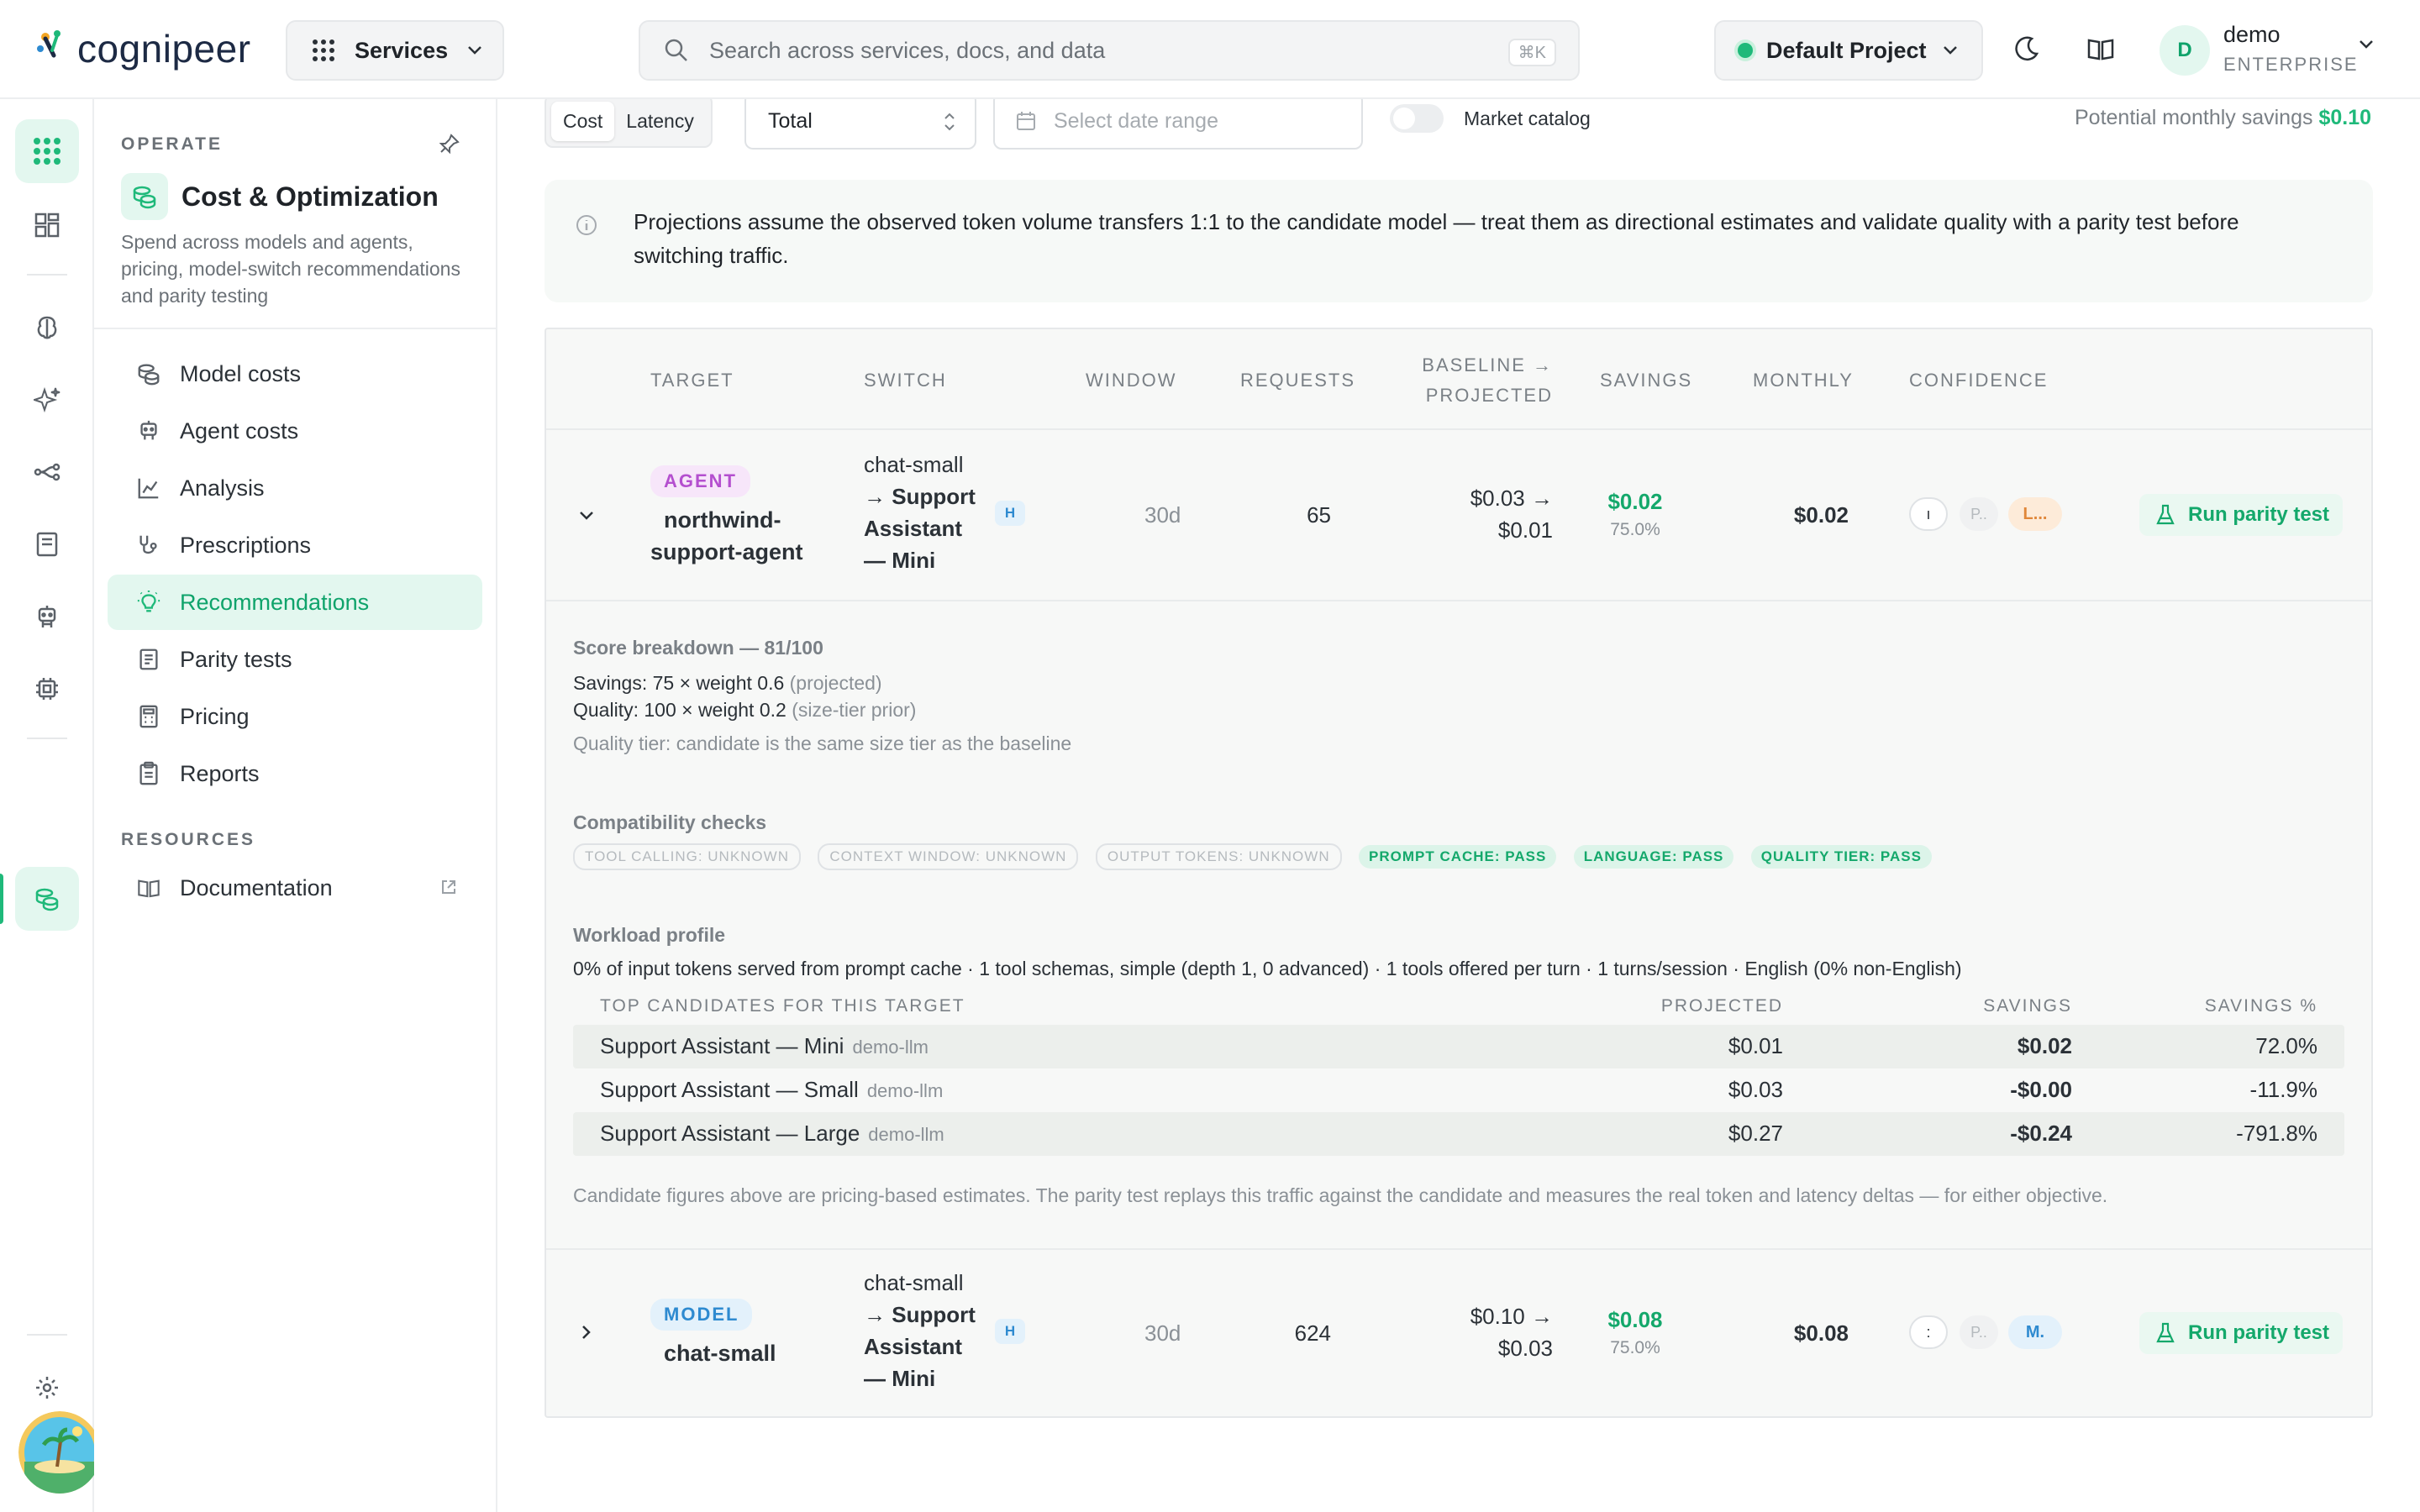  What do you see at coordinates (295, 602) in the screenshot?
I see `sidebar-item-recommendations: Recommendations` at bounding box center [295, 602].